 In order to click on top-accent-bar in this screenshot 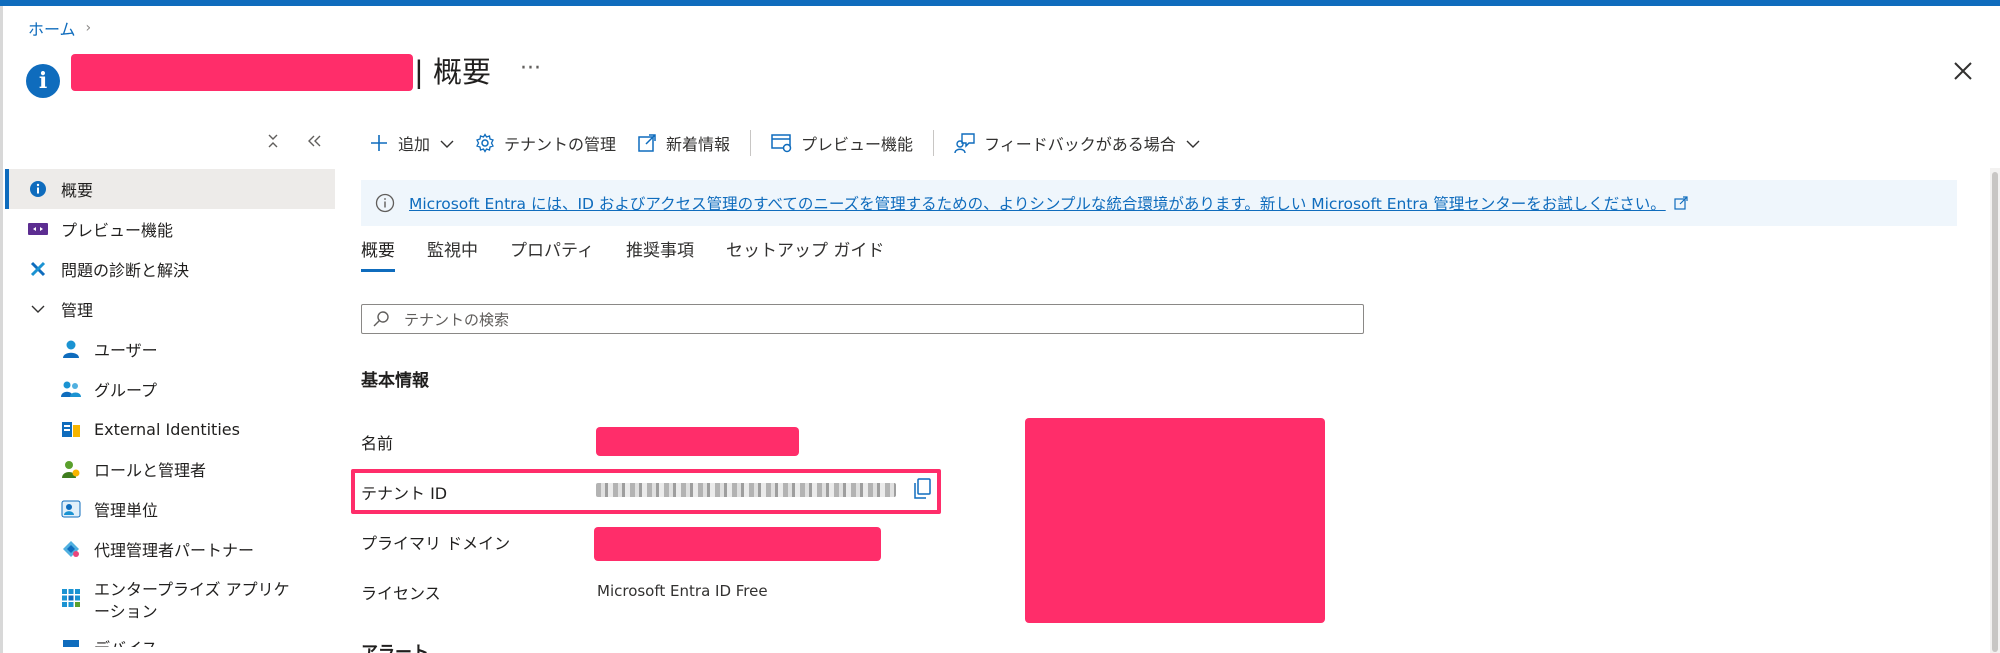, I will do `click(1000, 3)`.